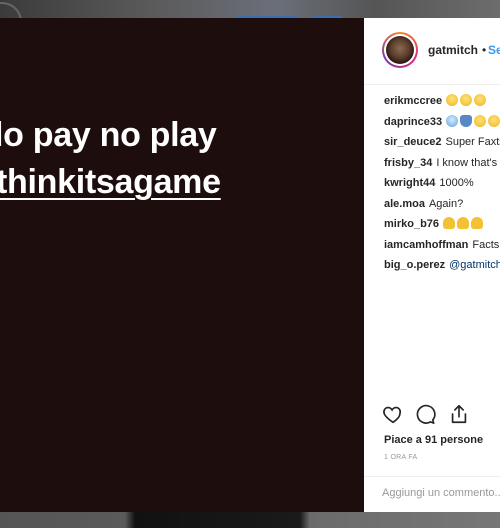 The height and width of the screenshot is (528, 500). I want to click on username-link: gatmitch, so click(453, 50).